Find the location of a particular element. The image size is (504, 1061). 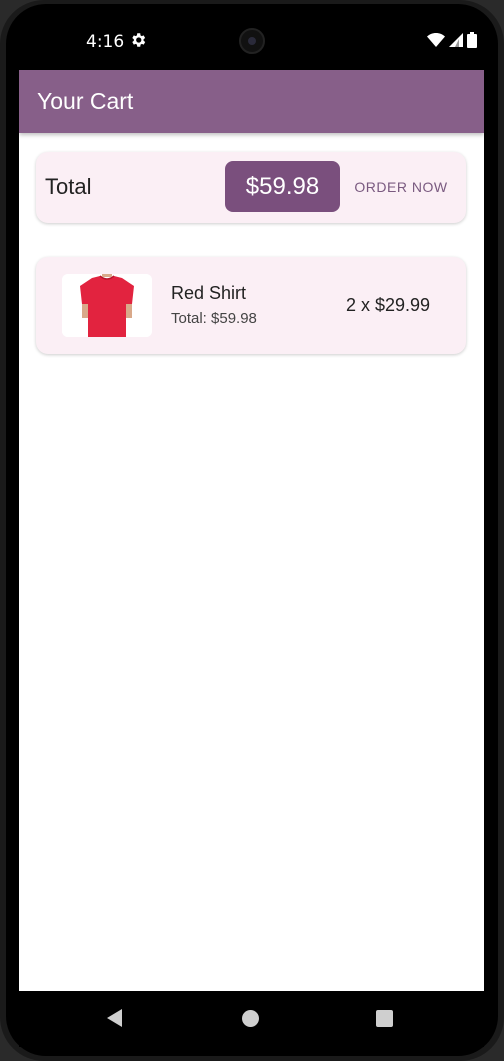

wifi-icon is located at coordinates (436, 40).